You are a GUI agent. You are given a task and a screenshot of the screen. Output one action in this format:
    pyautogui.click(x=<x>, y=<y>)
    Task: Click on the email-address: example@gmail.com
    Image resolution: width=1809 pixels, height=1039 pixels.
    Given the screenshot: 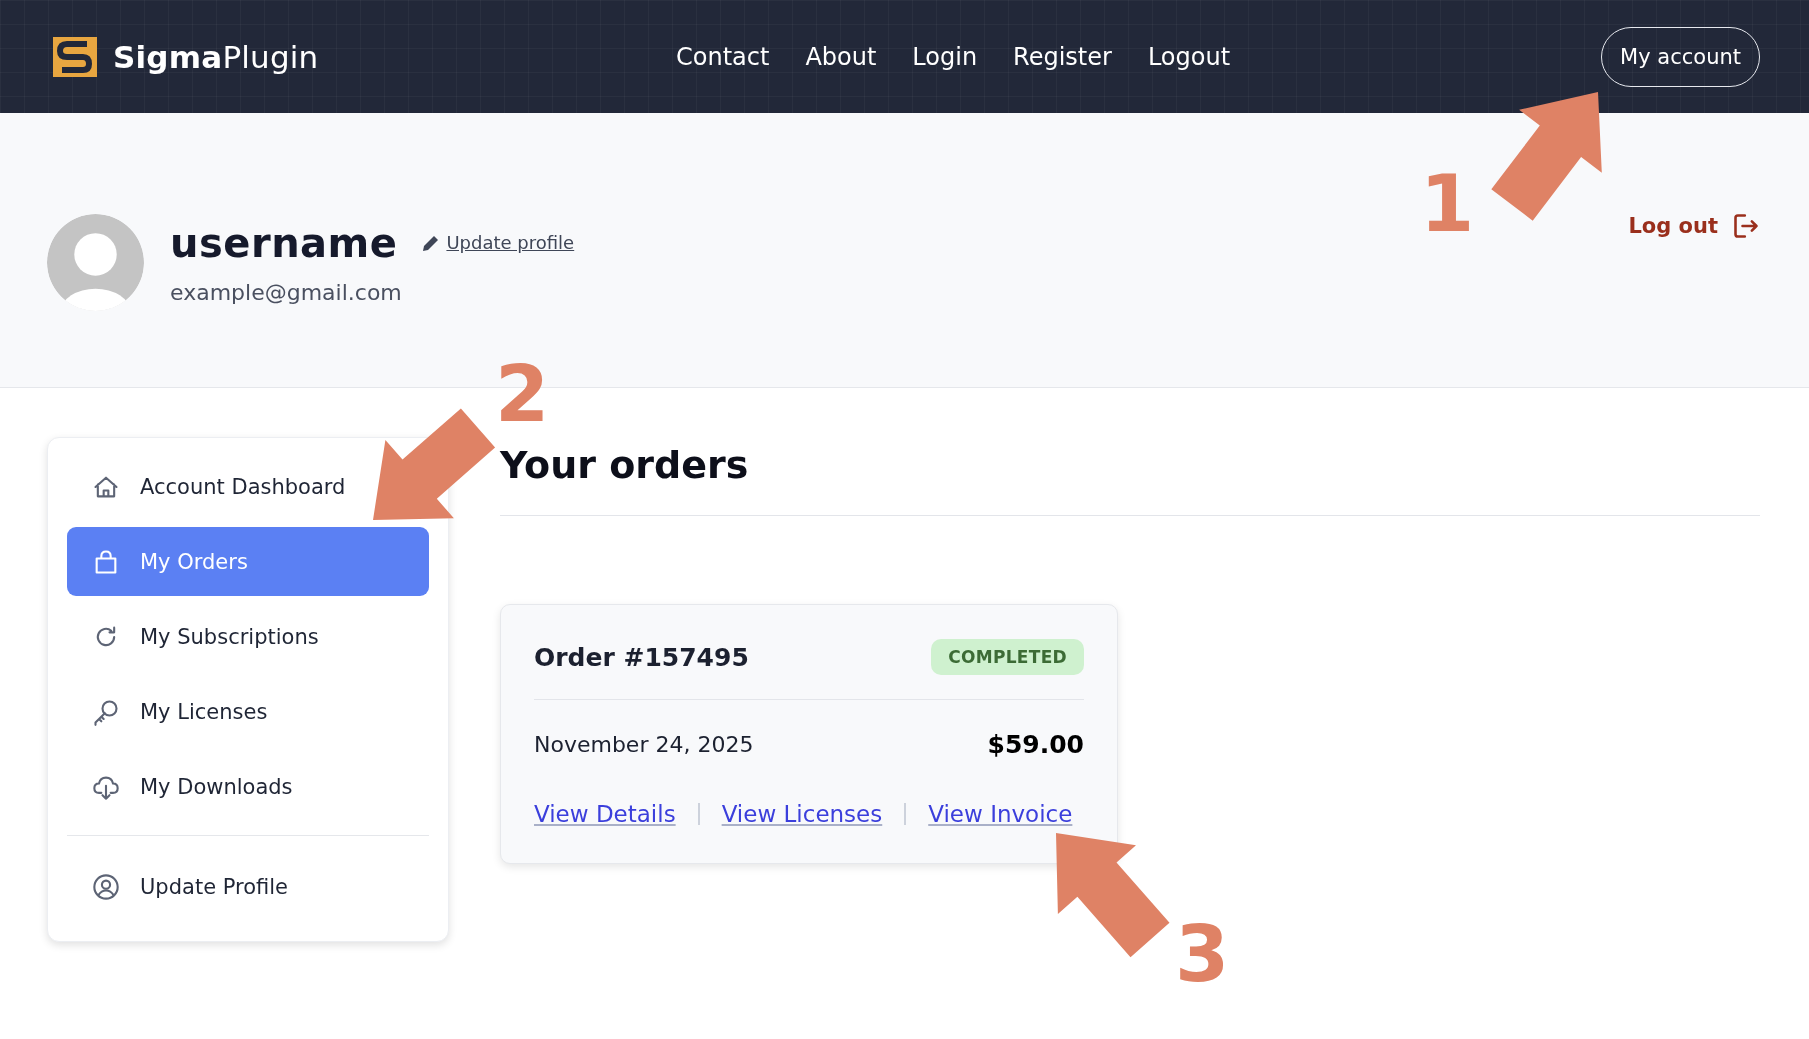 What is the action you would take?
    pyautogui.click(x=286, y=292)
    